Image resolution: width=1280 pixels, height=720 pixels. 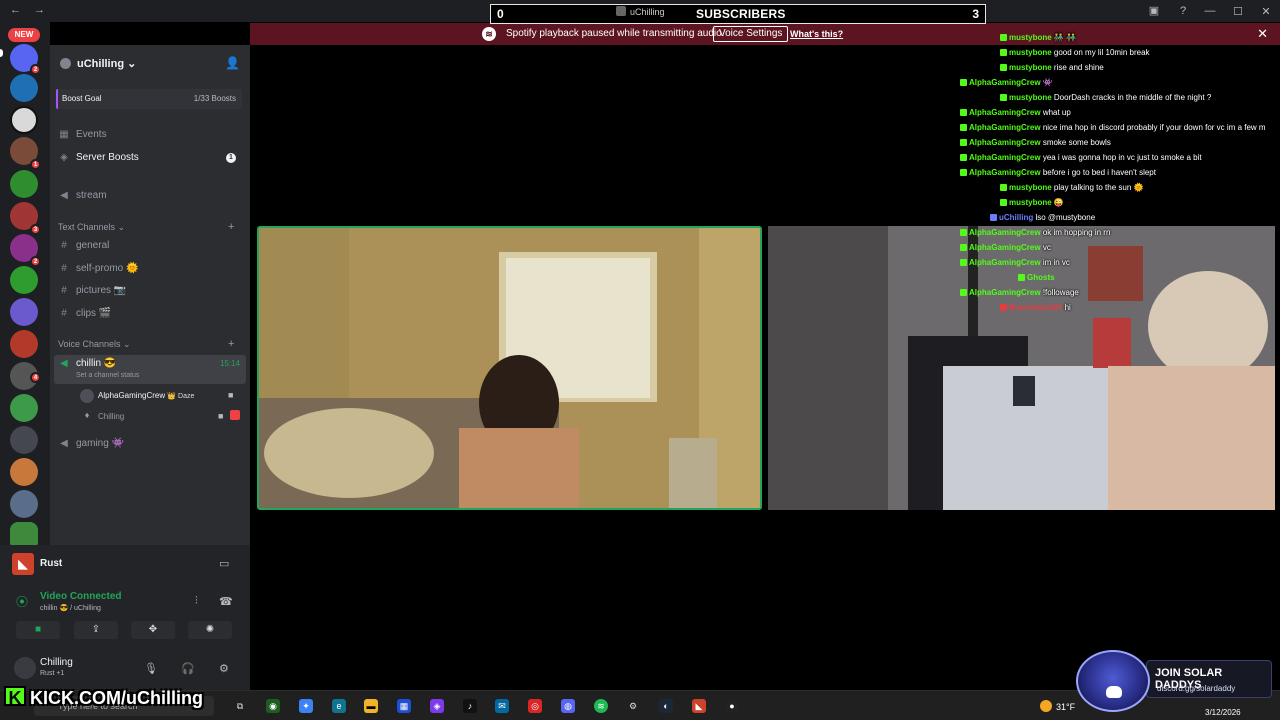 What do you see at coordinates (224, 668) in the screenshot?
I see `settings-gear-icon: ⚙` at bounding box center [224, 668].